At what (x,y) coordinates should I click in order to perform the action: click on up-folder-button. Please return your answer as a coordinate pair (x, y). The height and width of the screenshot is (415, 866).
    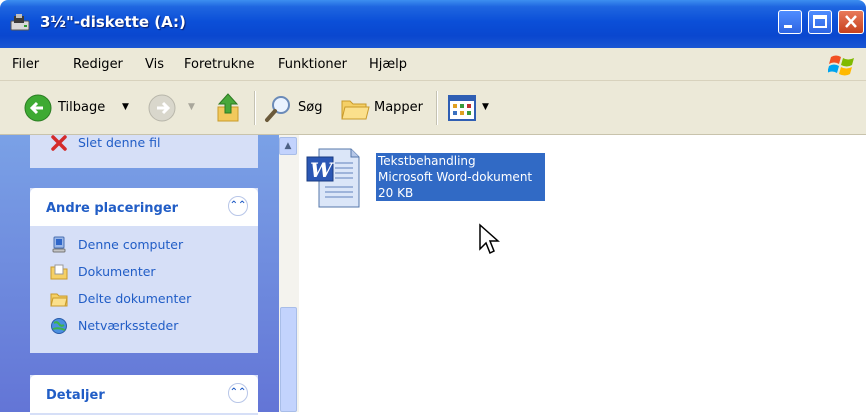
    Looking at the image, I should click on (229, 107).